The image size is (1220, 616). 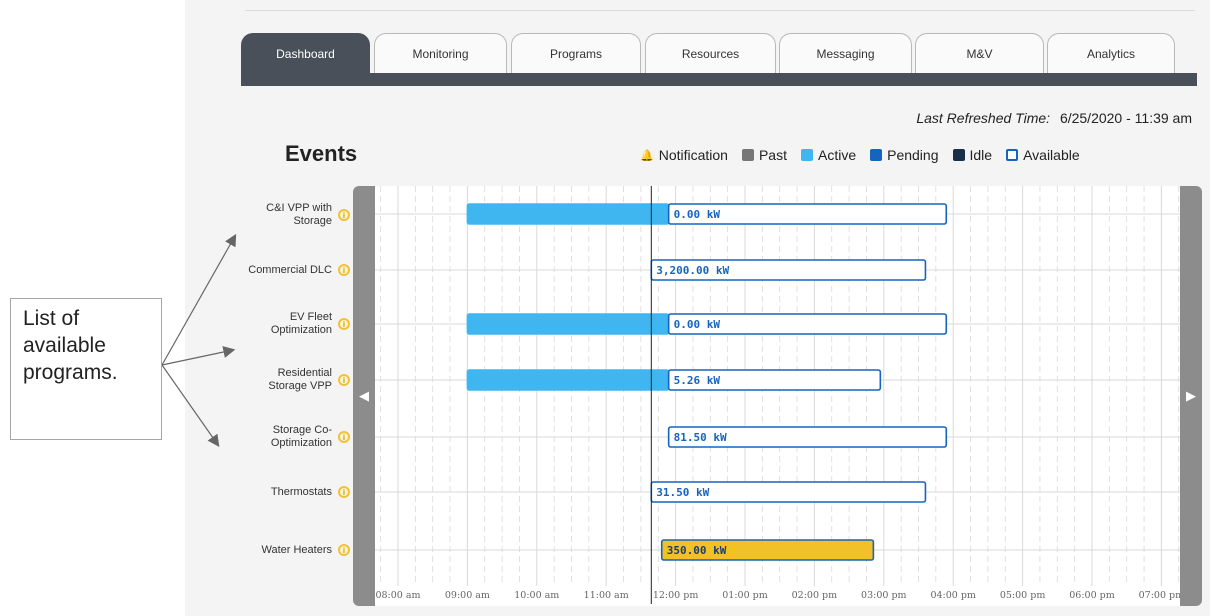 I want to click on arrow-up, so click(x=199, y=299).